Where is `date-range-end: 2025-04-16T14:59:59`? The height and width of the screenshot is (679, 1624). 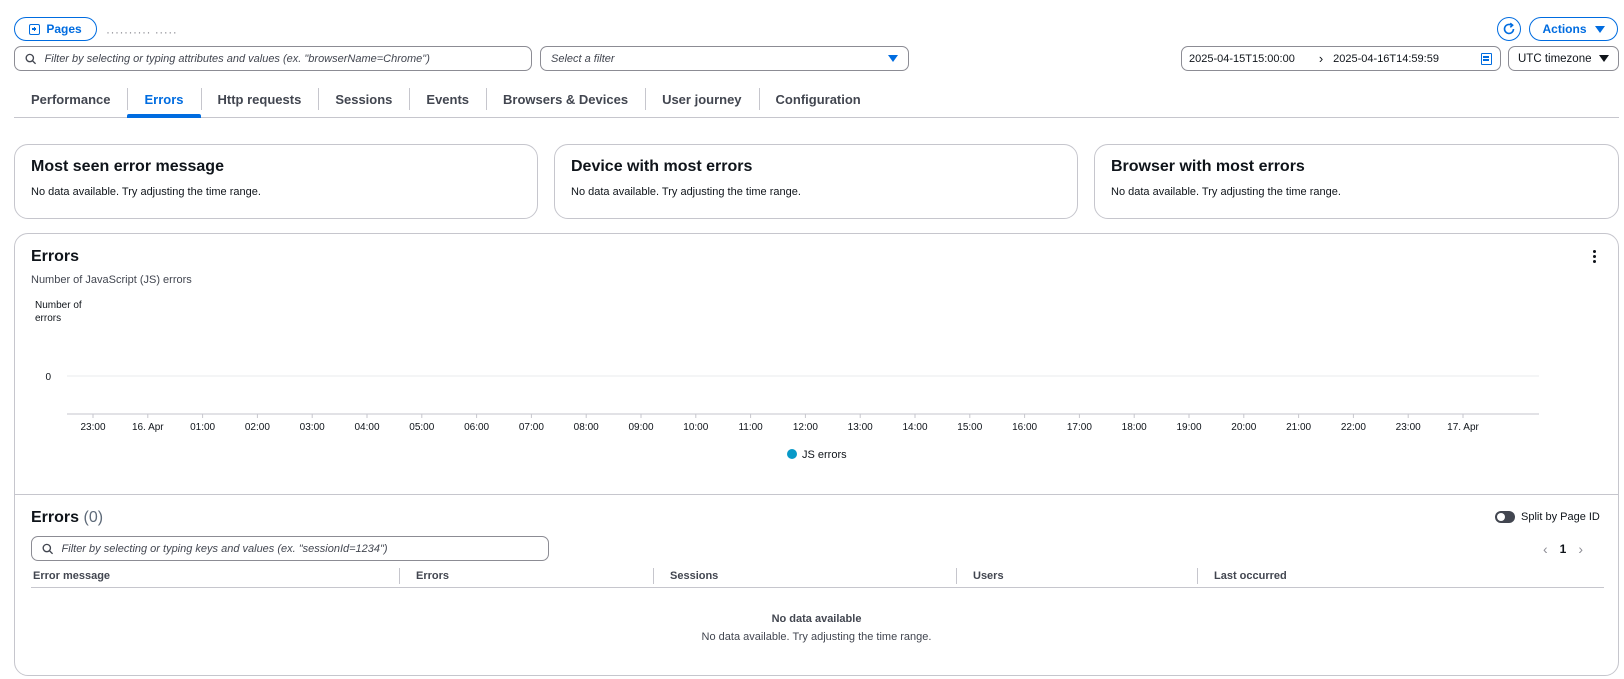
date-range-end: 2025-04-16T14:59:59 is located at coordinates (1386, 58).